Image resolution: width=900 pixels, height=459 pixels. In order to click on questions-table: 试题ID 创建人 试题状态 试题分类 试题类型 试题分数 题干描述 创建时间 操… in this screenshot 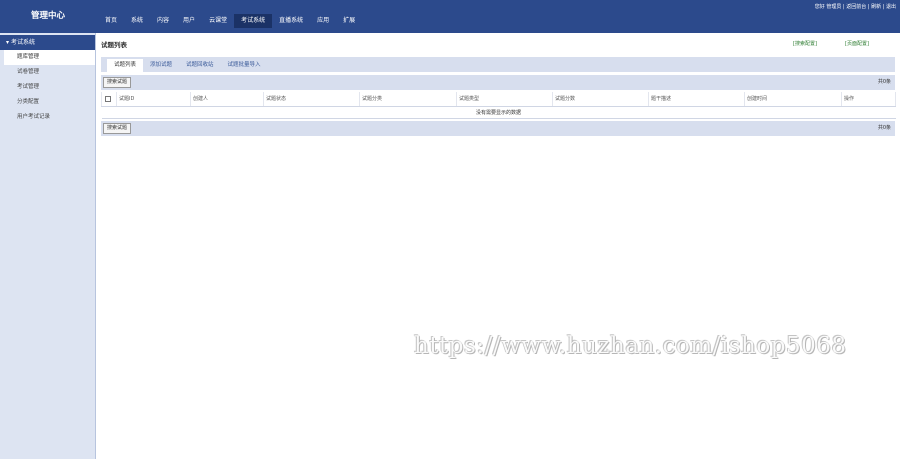, I will do `click(498, 105)`.